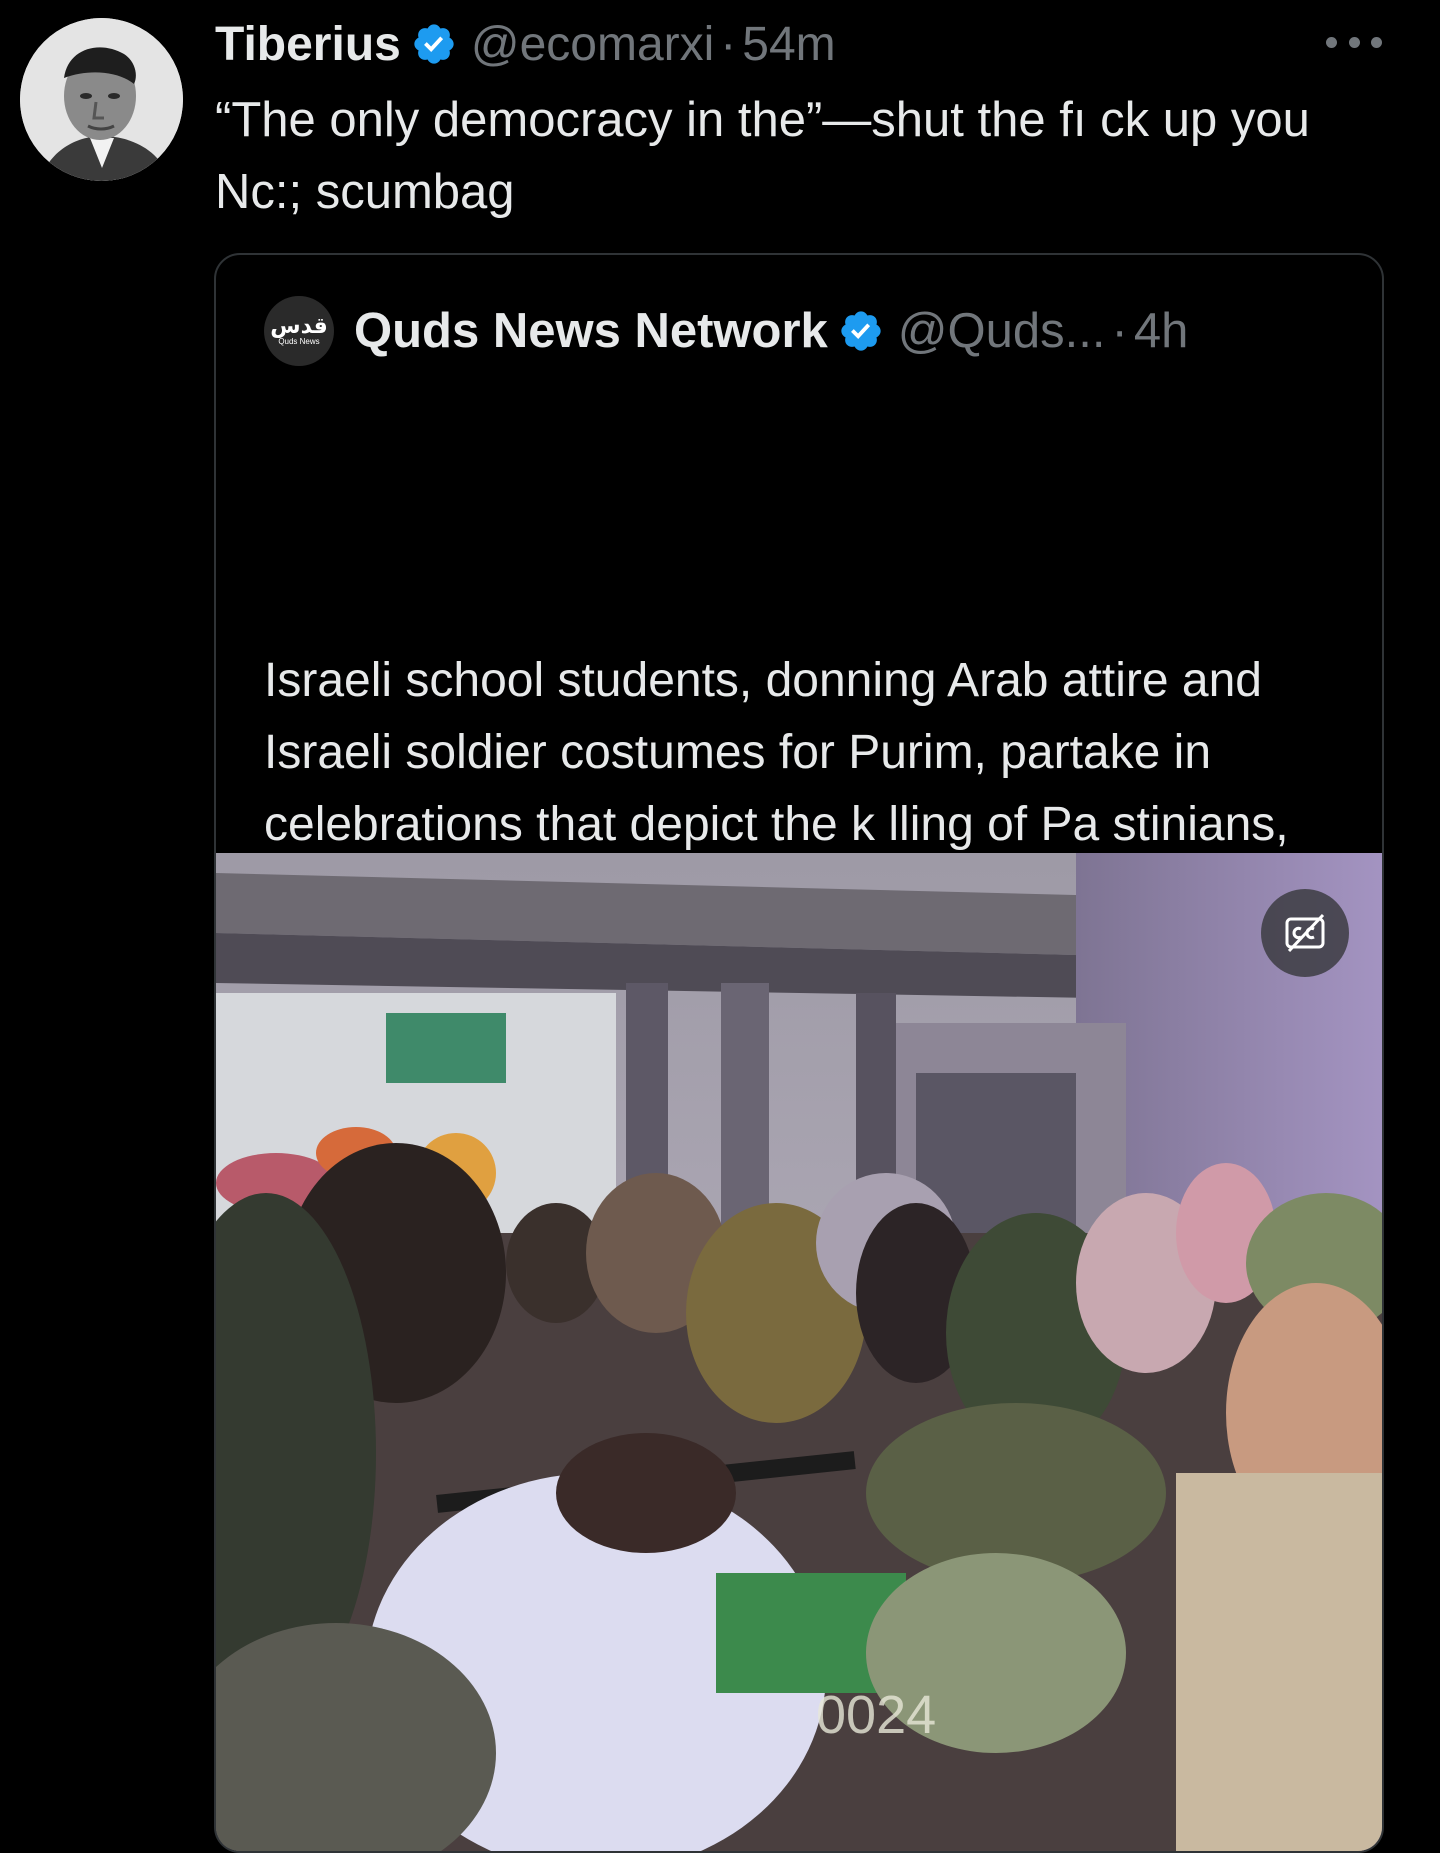  I want to click on quoted-author-avatar: قدس Quds News, so click(299, 331).